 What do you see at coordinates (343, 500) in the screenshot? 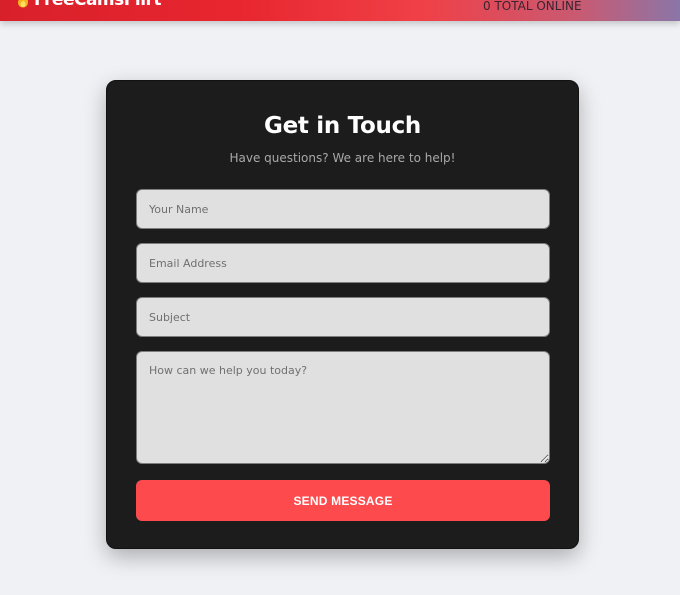
I see `send-message-button: SEND MESSAGE` at bounding box center [343, 500].